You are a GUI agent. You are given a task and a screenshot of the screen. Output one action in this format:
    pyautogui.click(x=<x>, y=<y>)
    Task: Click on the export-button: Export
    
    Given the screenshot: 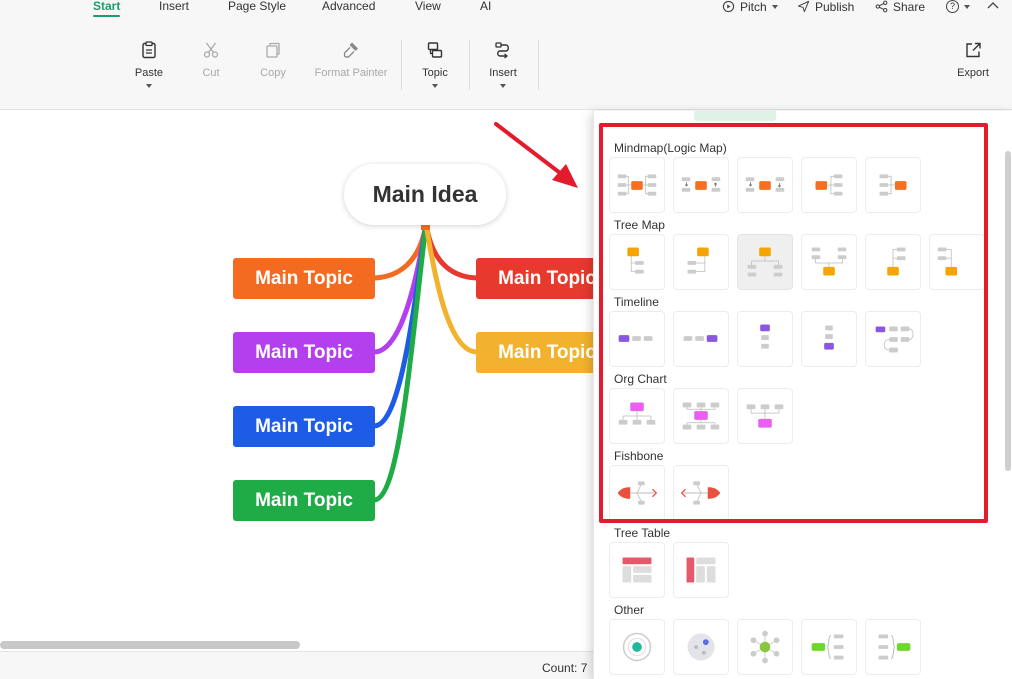 What is the action you would take?
    pyautogui.click(x=973, y=59)
    